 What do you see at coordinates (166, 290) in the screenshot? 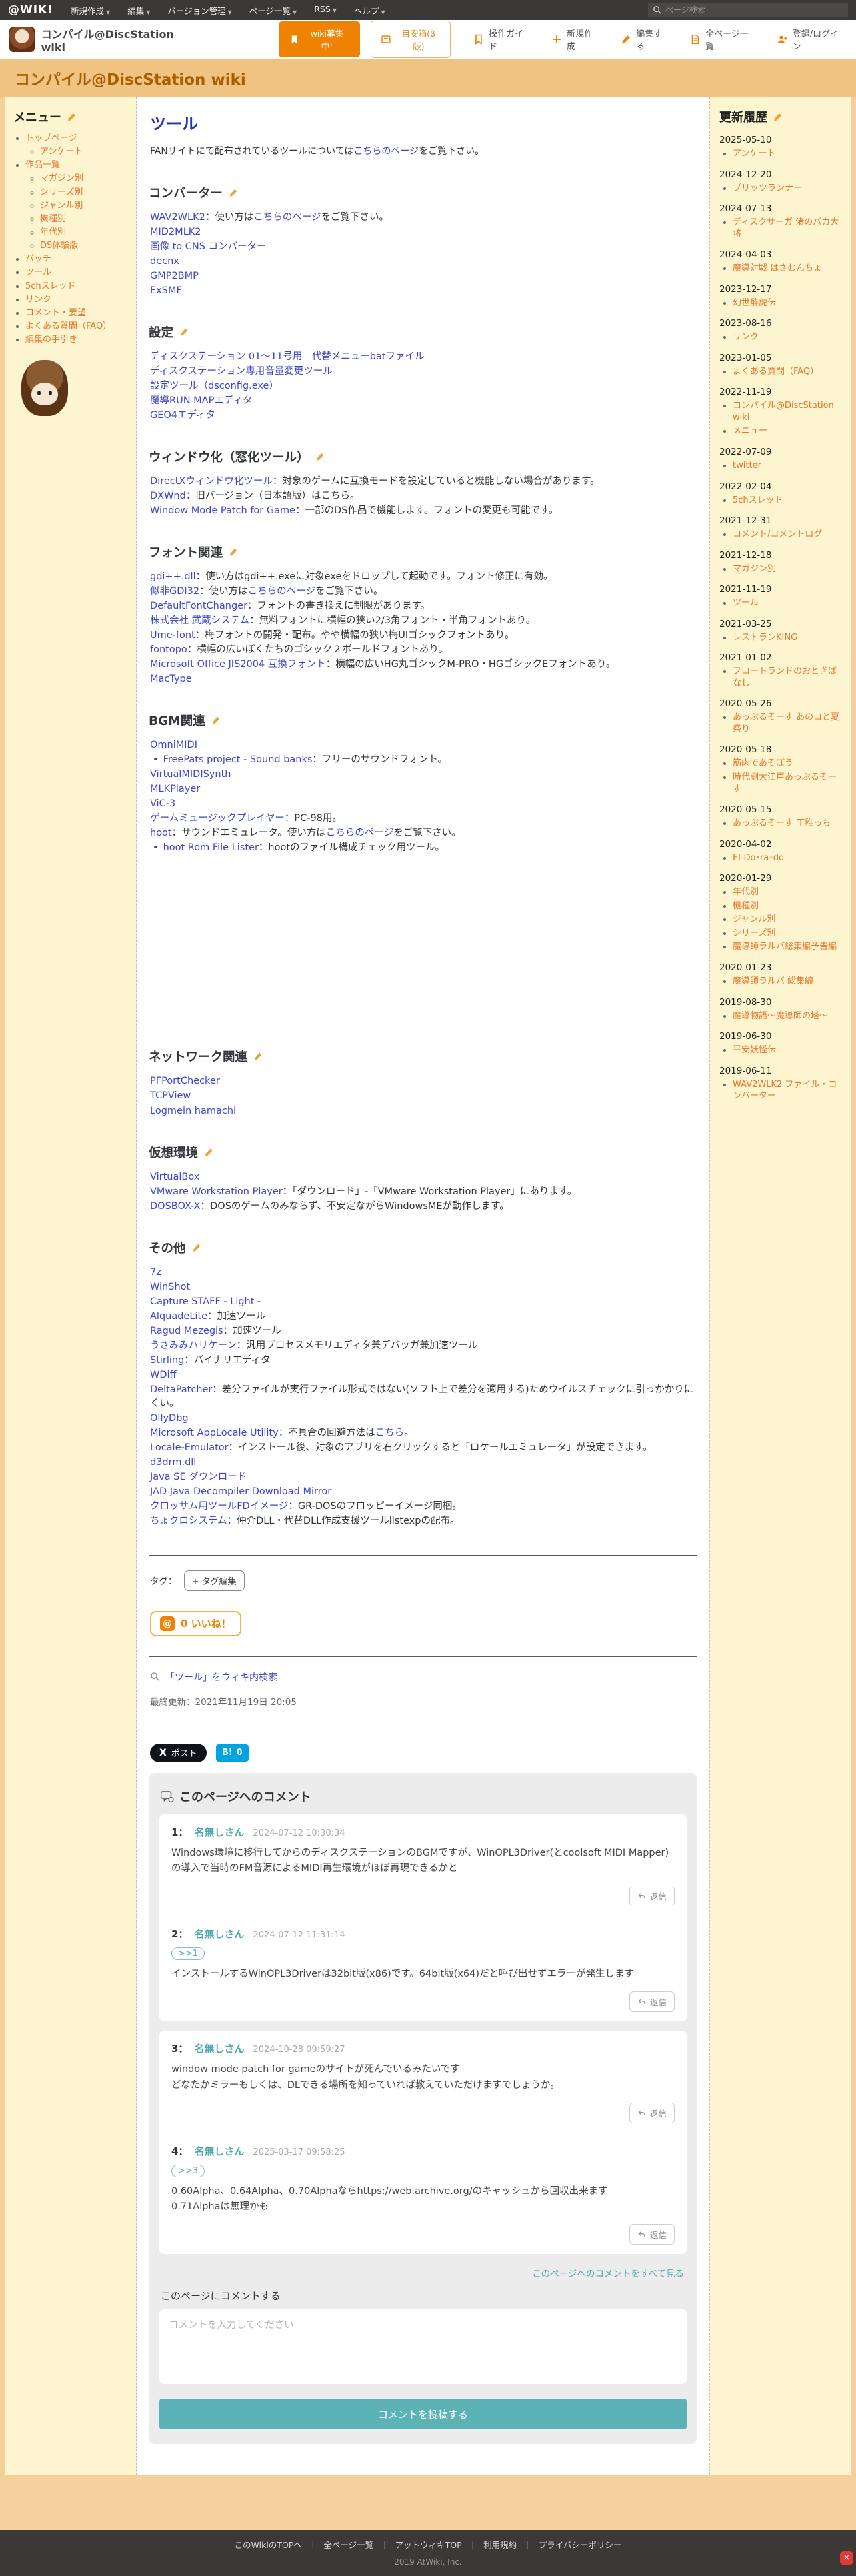
I see `inline-link: ExSMF` at bounding box center [166, 290].